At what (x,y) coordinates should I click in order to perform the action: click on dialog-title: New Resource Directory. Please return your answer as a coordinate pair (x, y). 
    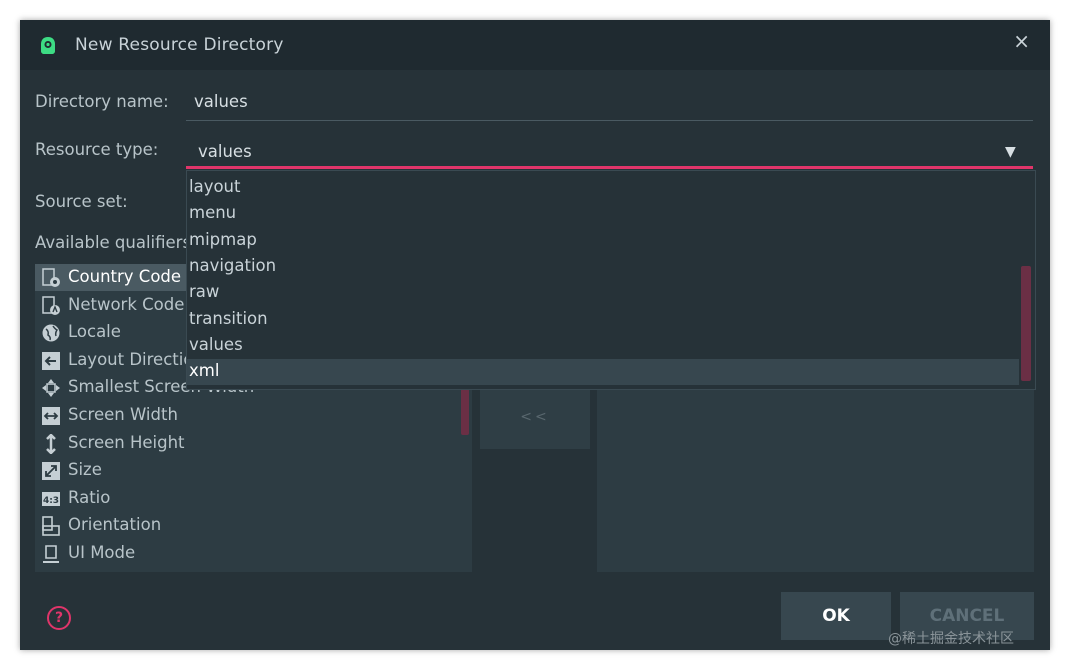
    Looking at the image, I should click on (179, 45).